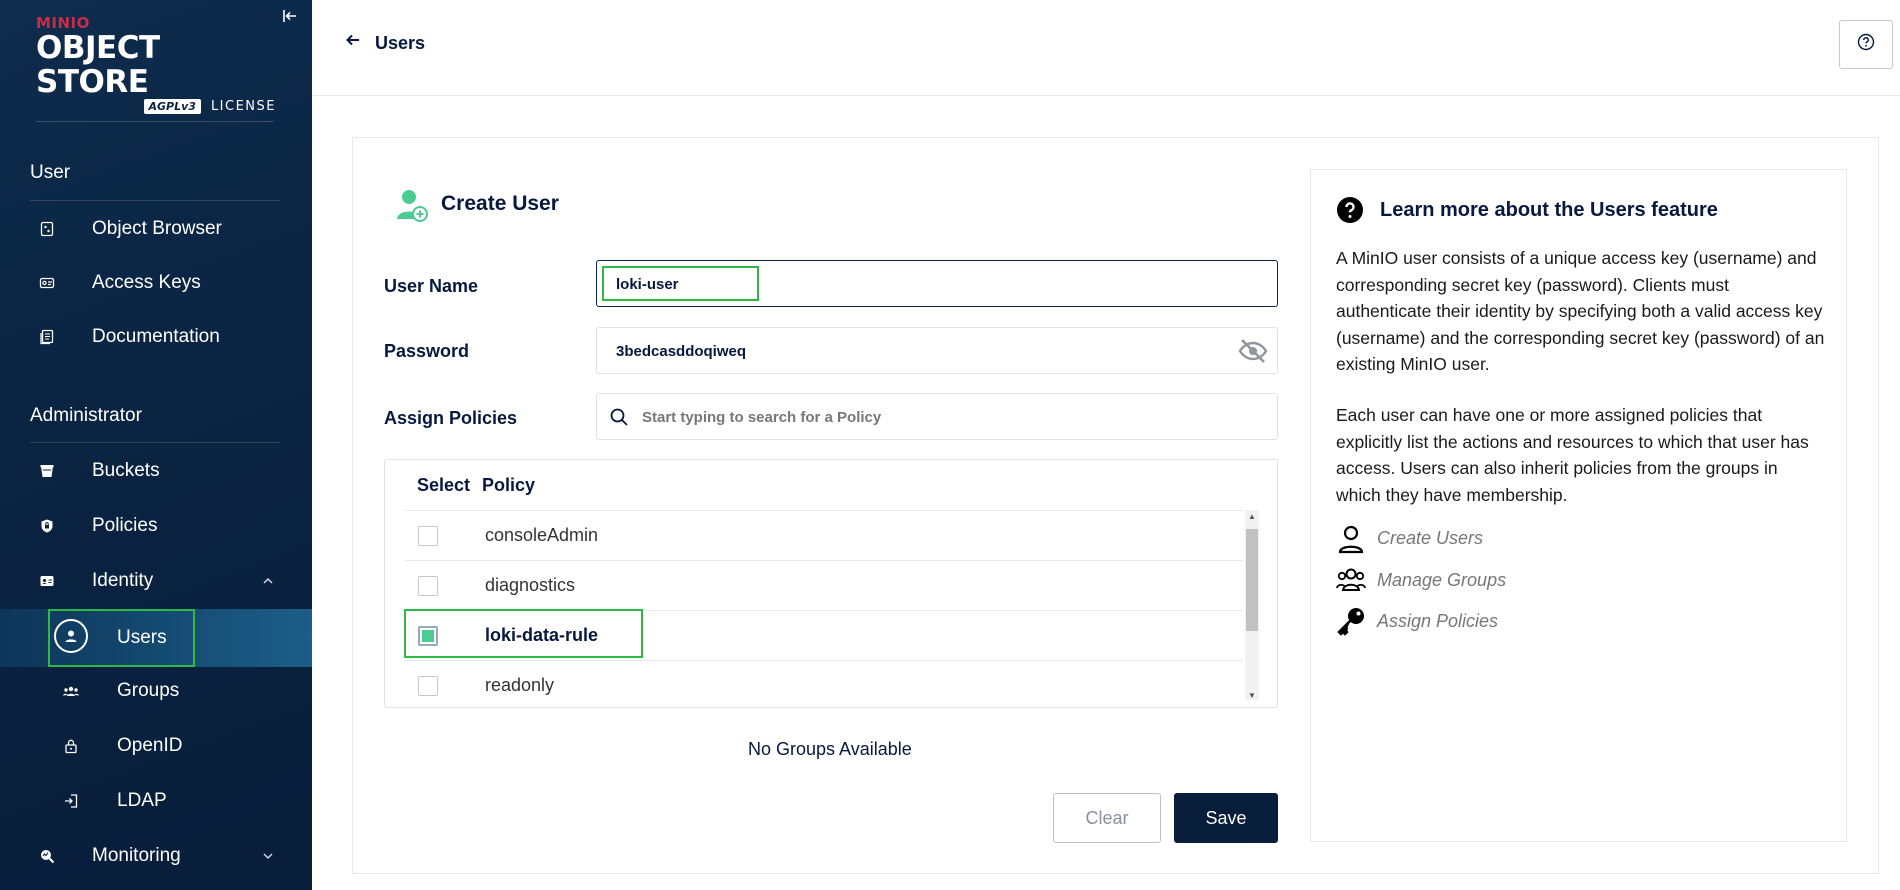 The width and height of the screenshot is (1900, 890). Describe the element at coordinates (824, 585) in the screenshot. I see `table-row: diagnostics` at that location.